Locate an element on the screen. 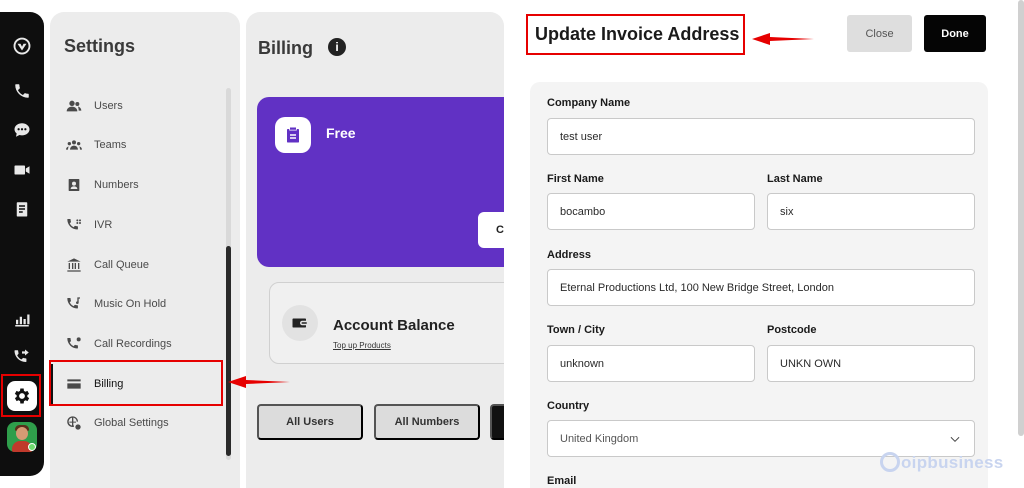 This screenshot has height=488, width=1024. sidebar-item-label: Numbers is located at coordinates (116, 185).